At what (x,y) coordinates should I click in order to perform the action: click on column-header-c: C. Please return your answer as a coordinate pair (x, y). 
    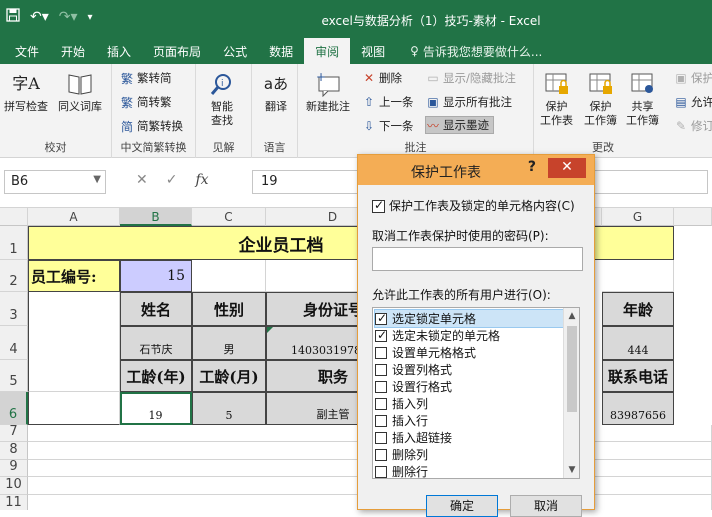
    Looking at the image, I should click on (229, 217).